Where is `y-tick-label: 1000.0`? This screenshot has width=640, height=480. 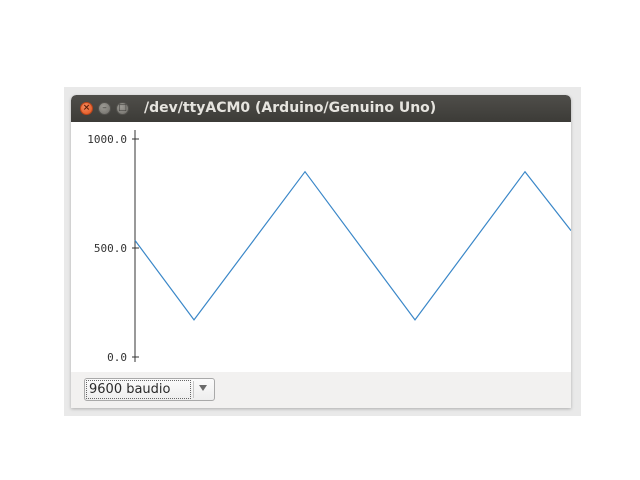
y-tick-label: 1000.0 is located at coordinates (107, 139).